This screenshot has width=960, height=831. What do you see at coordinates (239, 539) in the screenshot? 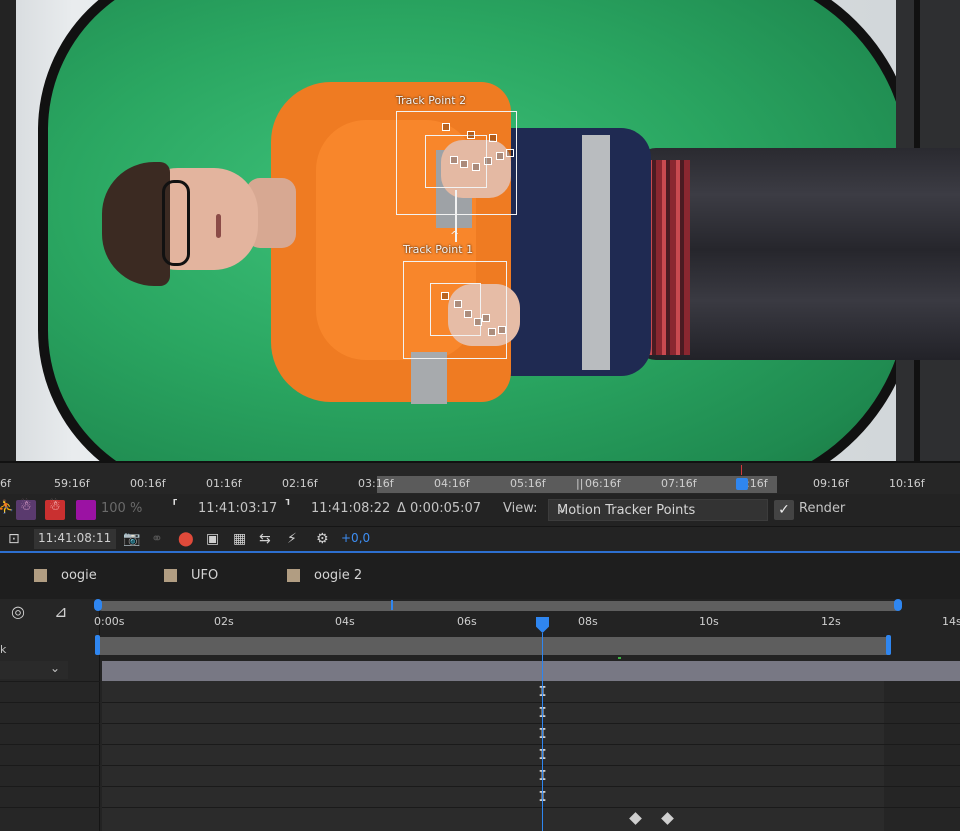
I see `transparency-grid-icon: ▦` at bounding box center [239, 539].